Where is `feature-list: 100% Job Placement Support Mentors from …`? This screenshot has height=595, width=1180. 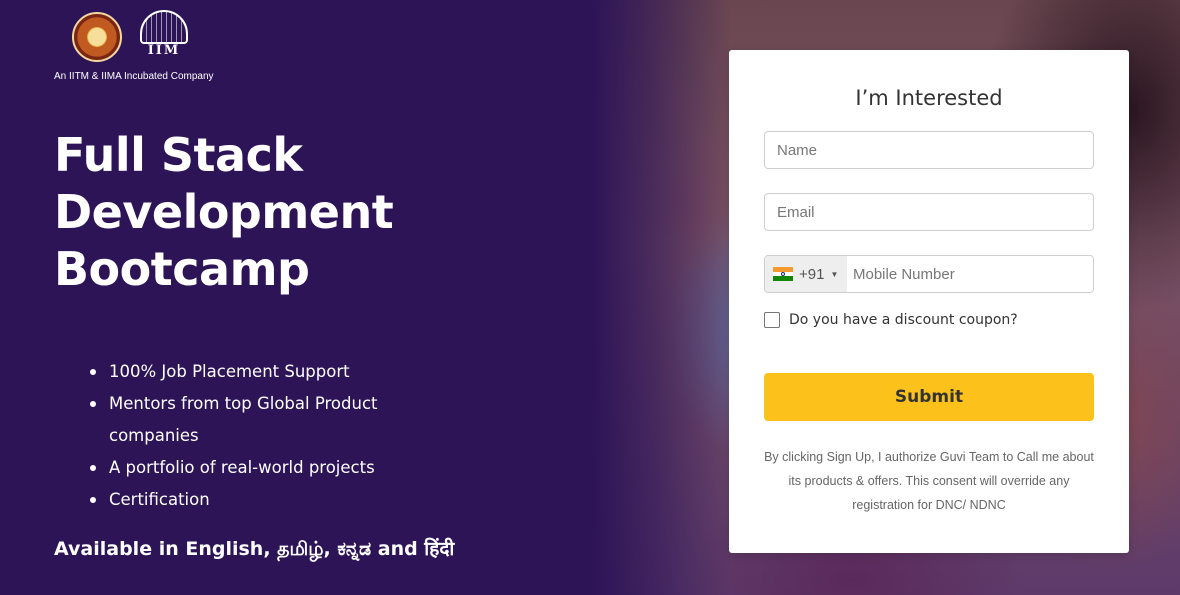 feature-list: 100% Job Placement Support Mentors from … is located at coordinates (240, 436).